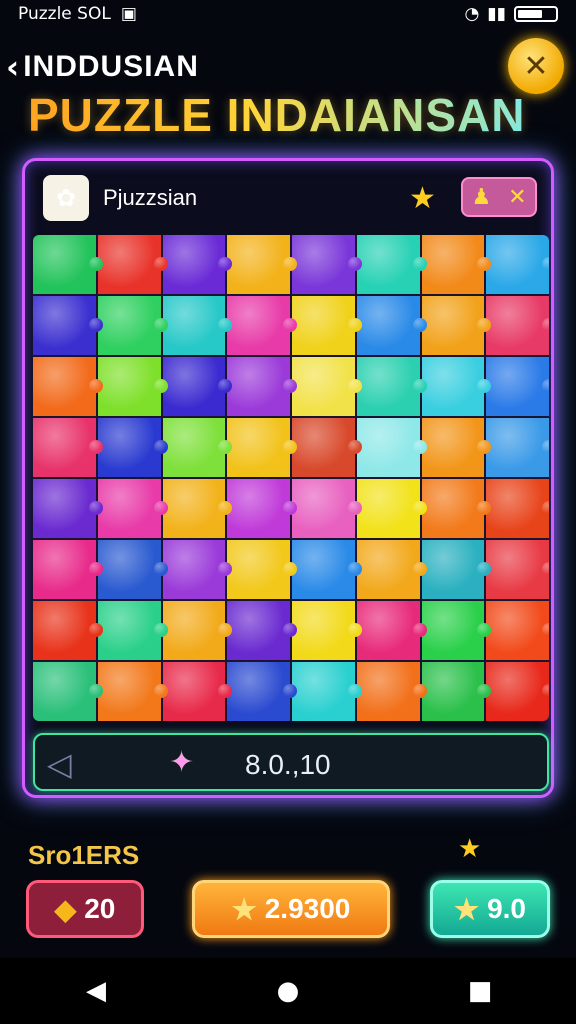 The image size is (576, 1024). What do you see at coordinates (181, 762) in the screenshot?
I see `sparkle-icon: ✦` at bounding box center [181, 762].